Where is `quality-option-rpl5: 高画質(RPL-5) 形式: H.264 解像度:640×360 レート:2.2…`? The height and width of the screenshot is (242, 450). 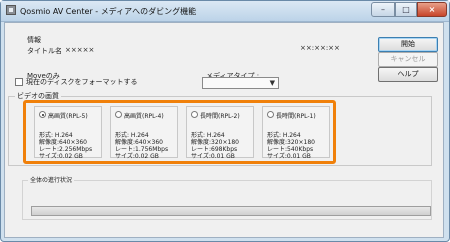 quality-option-rpl5: 高画質(RPL-5) 形式: H.264 解像度:640×360 レート:2.2… is located at coordinates (68, 133).